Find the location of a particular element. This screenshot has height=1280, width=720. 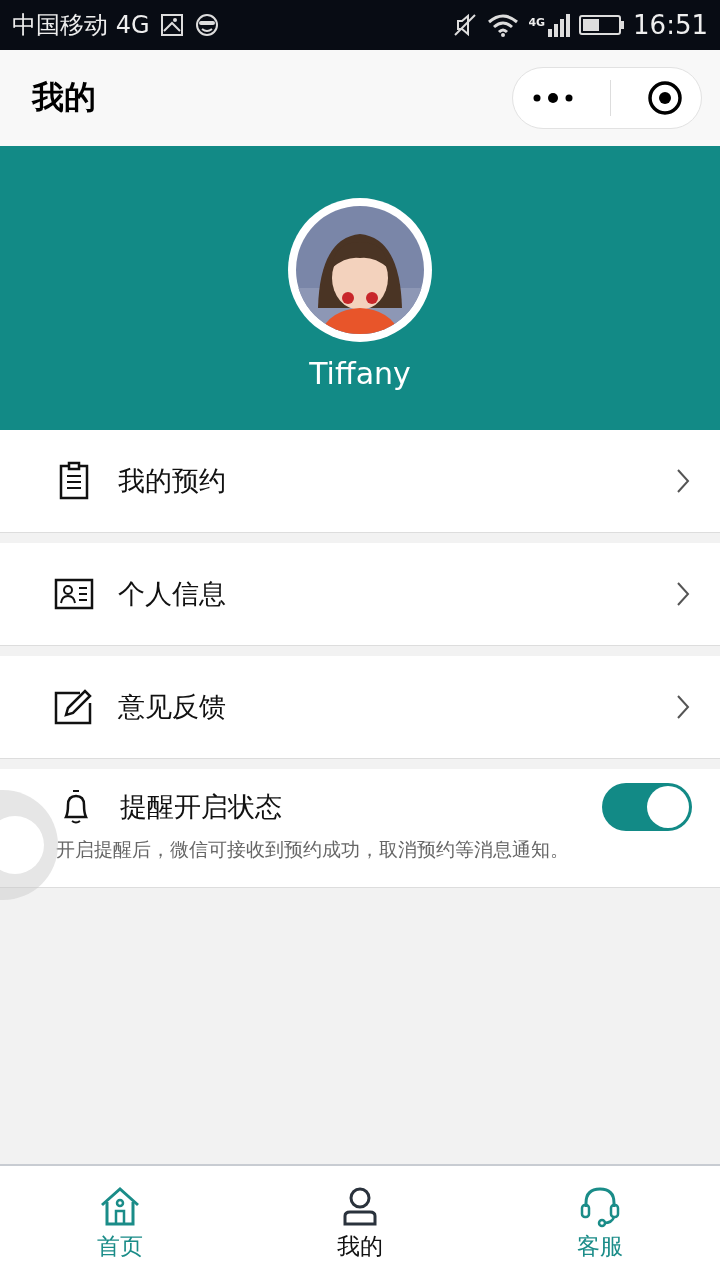

clock-time: 16:51 is located at coordinates (670, 25).